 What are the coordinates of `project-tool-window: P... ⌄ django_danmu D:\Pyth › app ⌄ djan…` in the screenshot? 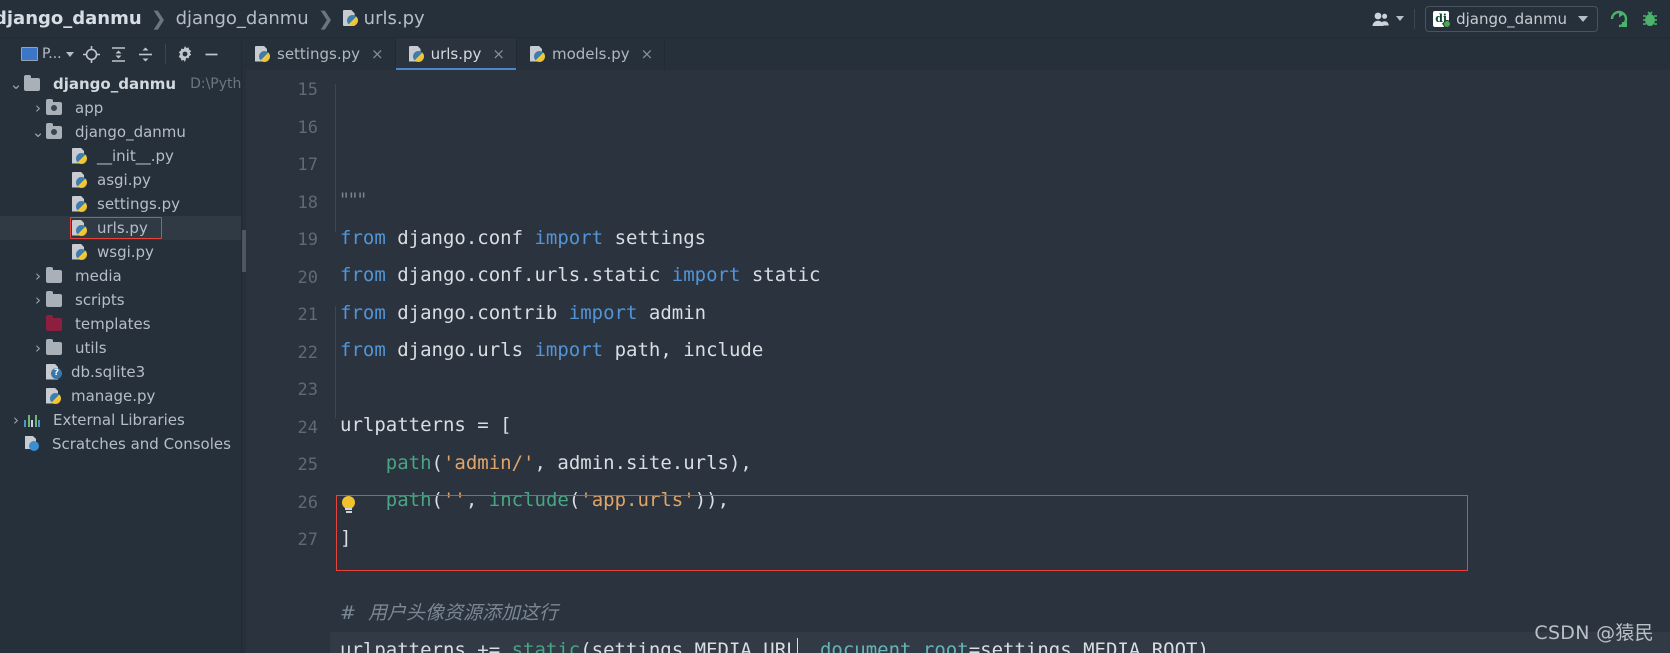 It's located at (121, 345).